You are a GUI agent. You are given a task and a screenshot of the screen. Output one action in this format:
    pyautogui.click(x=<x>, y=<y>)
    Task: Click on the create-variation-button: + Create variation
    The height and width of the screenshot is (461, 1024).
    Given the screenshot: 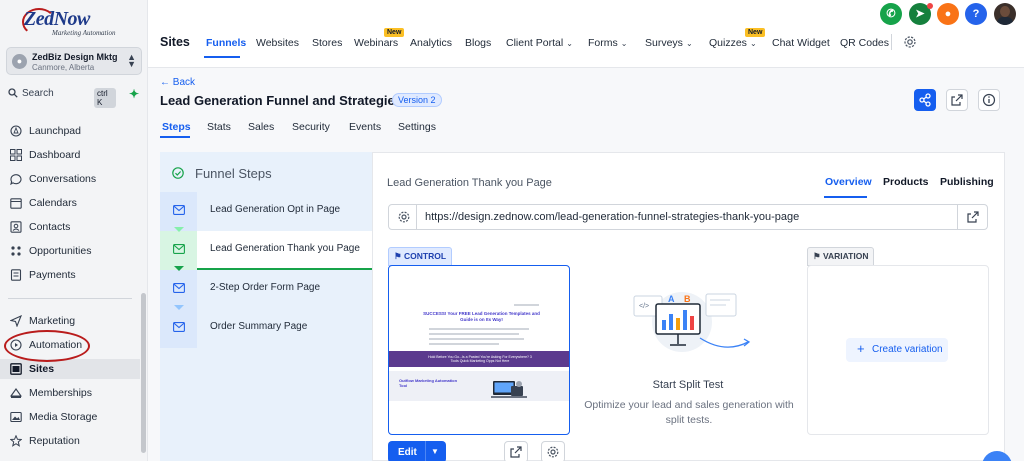 What is the action you would take?
    pyautogui.click(x=897, y=350)
    